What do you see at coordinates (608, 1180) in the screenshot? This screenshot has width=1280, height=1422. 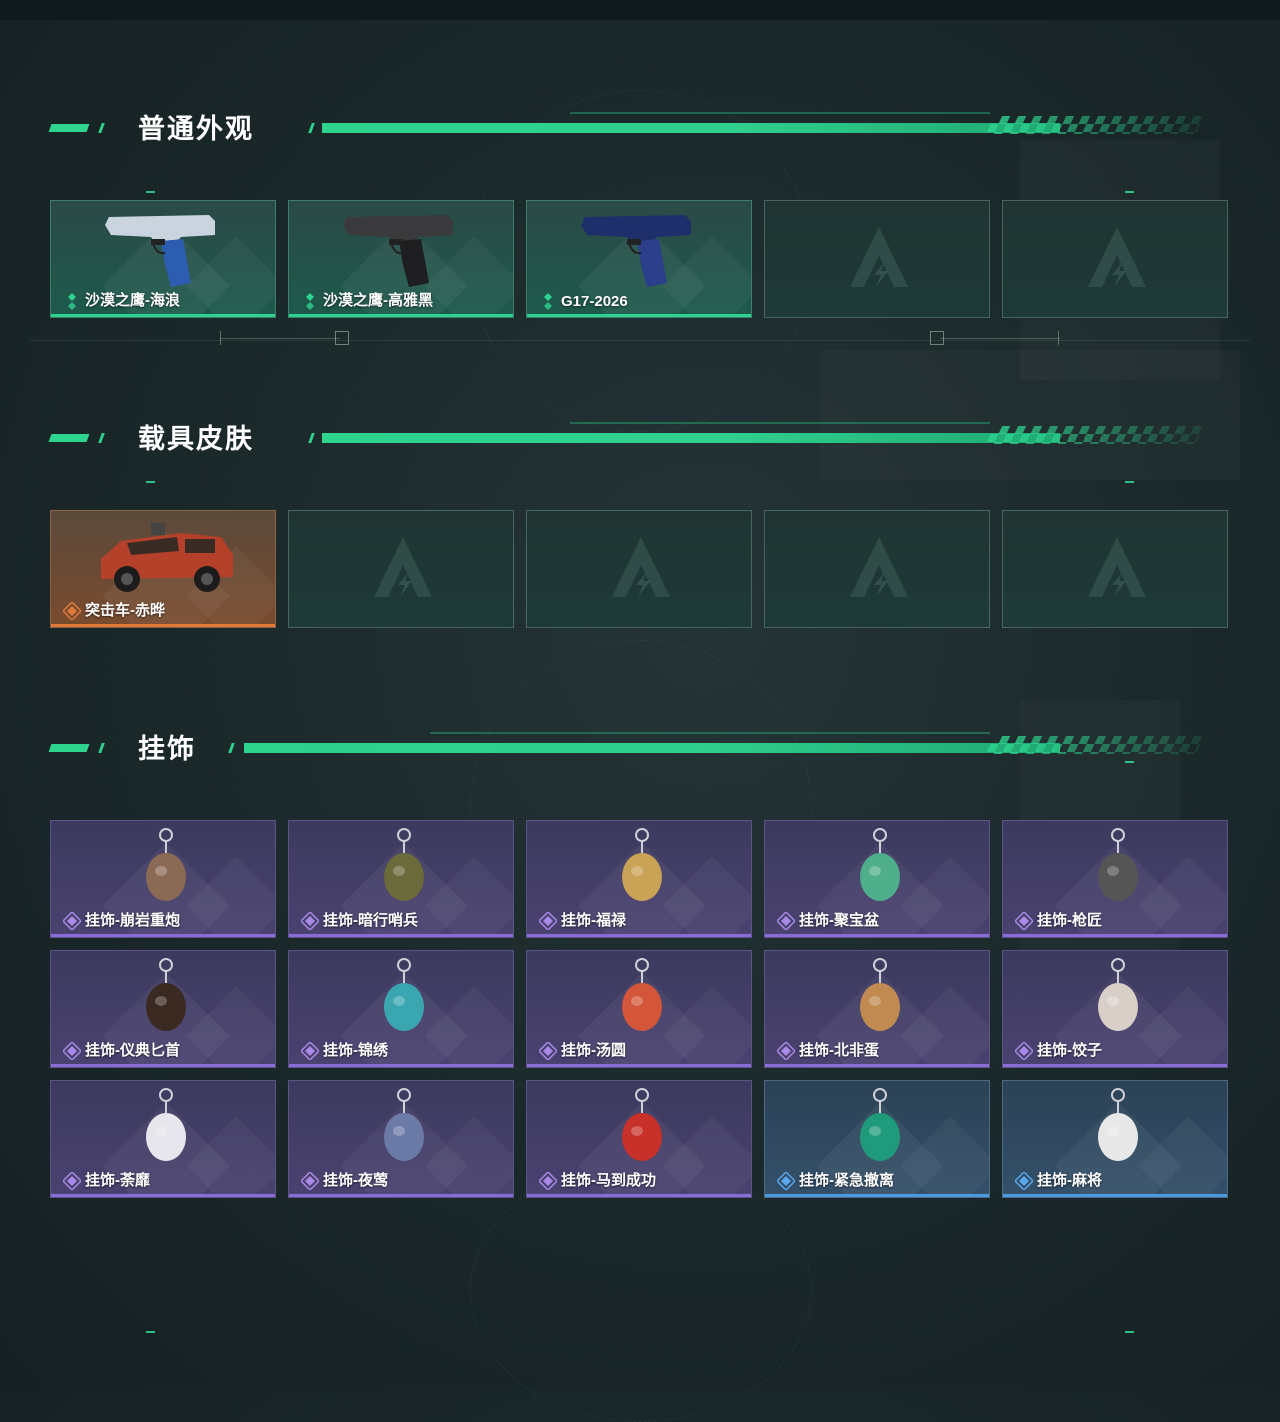 I see `item-label: 挂饰-马到成功` at bounding box center [608, 1180].